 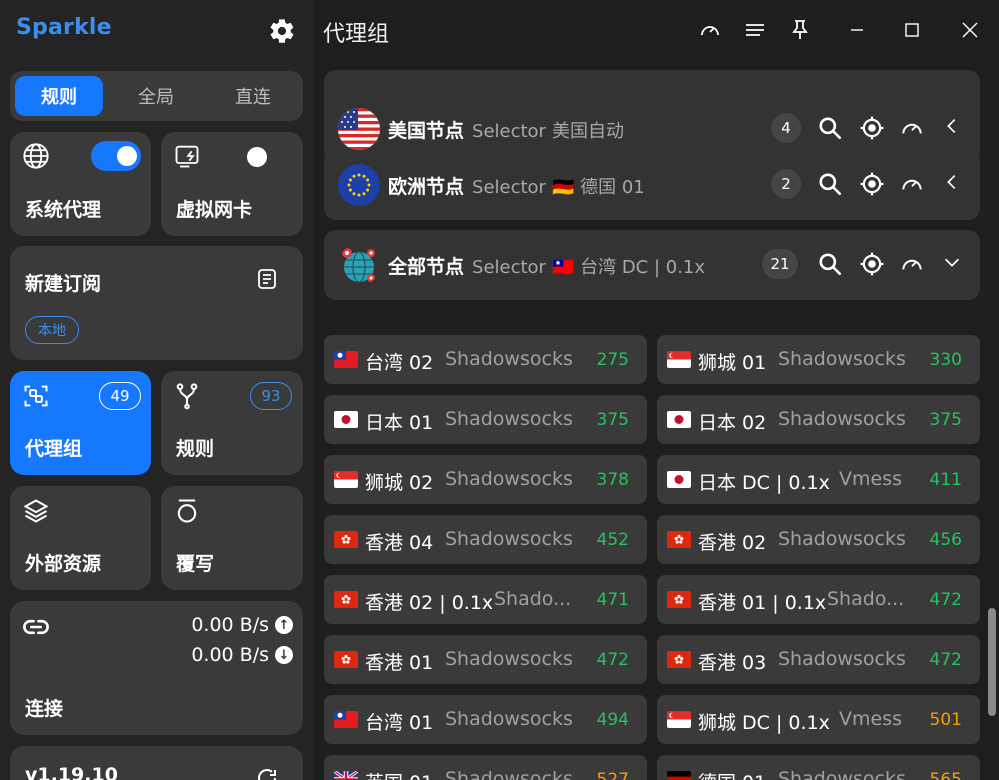 What do you see at coordinates (818, 659) in the screenshot?
I see `proxy-item: 香港 03 Shadowsocks 472` at bounding box center [818, 659].